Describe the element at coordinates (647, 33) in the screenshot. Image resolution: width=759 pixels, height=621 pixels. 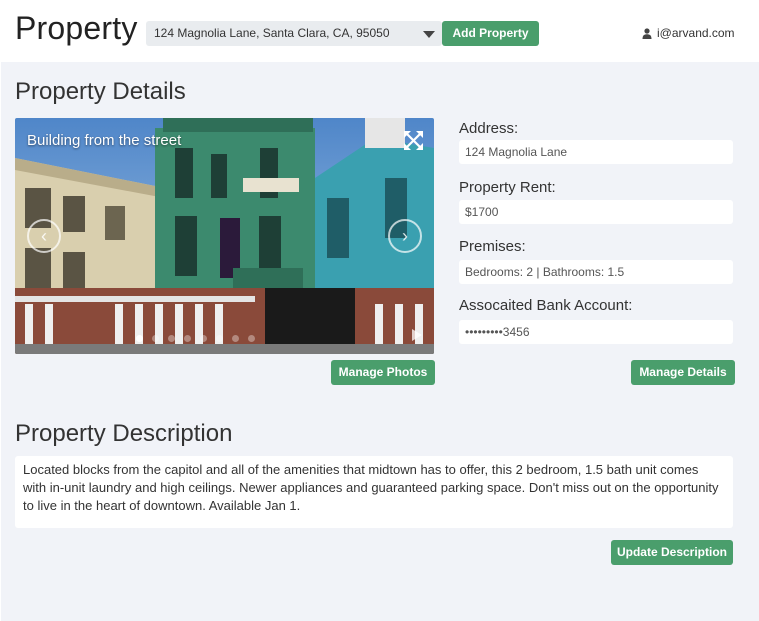
I see `user-icon` at that location.